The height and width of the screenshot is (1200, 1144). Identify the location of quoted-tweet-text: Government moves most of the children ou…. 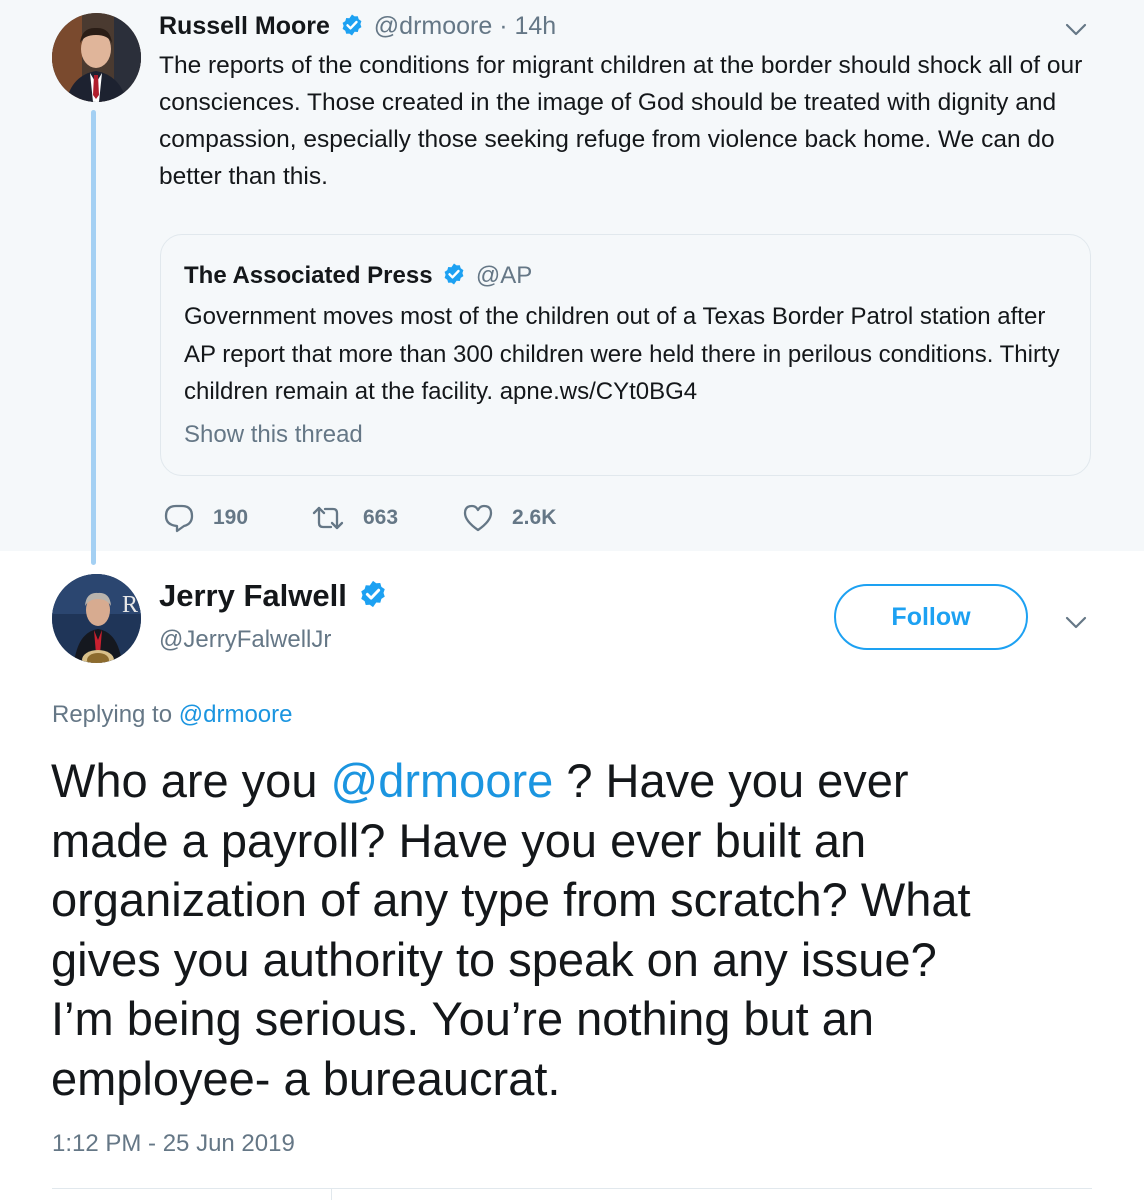
(622, 354).